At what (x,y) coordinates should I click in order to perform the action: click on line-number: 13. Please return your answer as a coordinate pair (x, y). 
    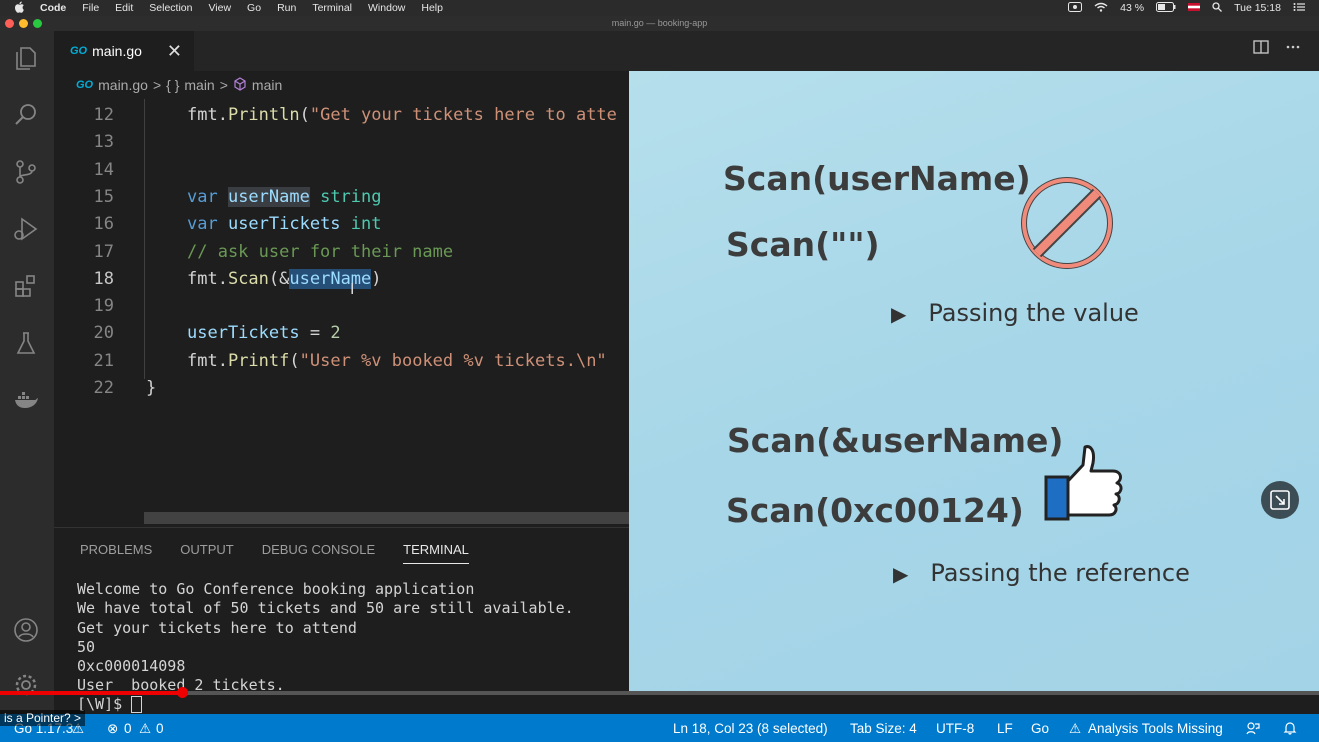
    Looking at the image, I should click on (103, 142).